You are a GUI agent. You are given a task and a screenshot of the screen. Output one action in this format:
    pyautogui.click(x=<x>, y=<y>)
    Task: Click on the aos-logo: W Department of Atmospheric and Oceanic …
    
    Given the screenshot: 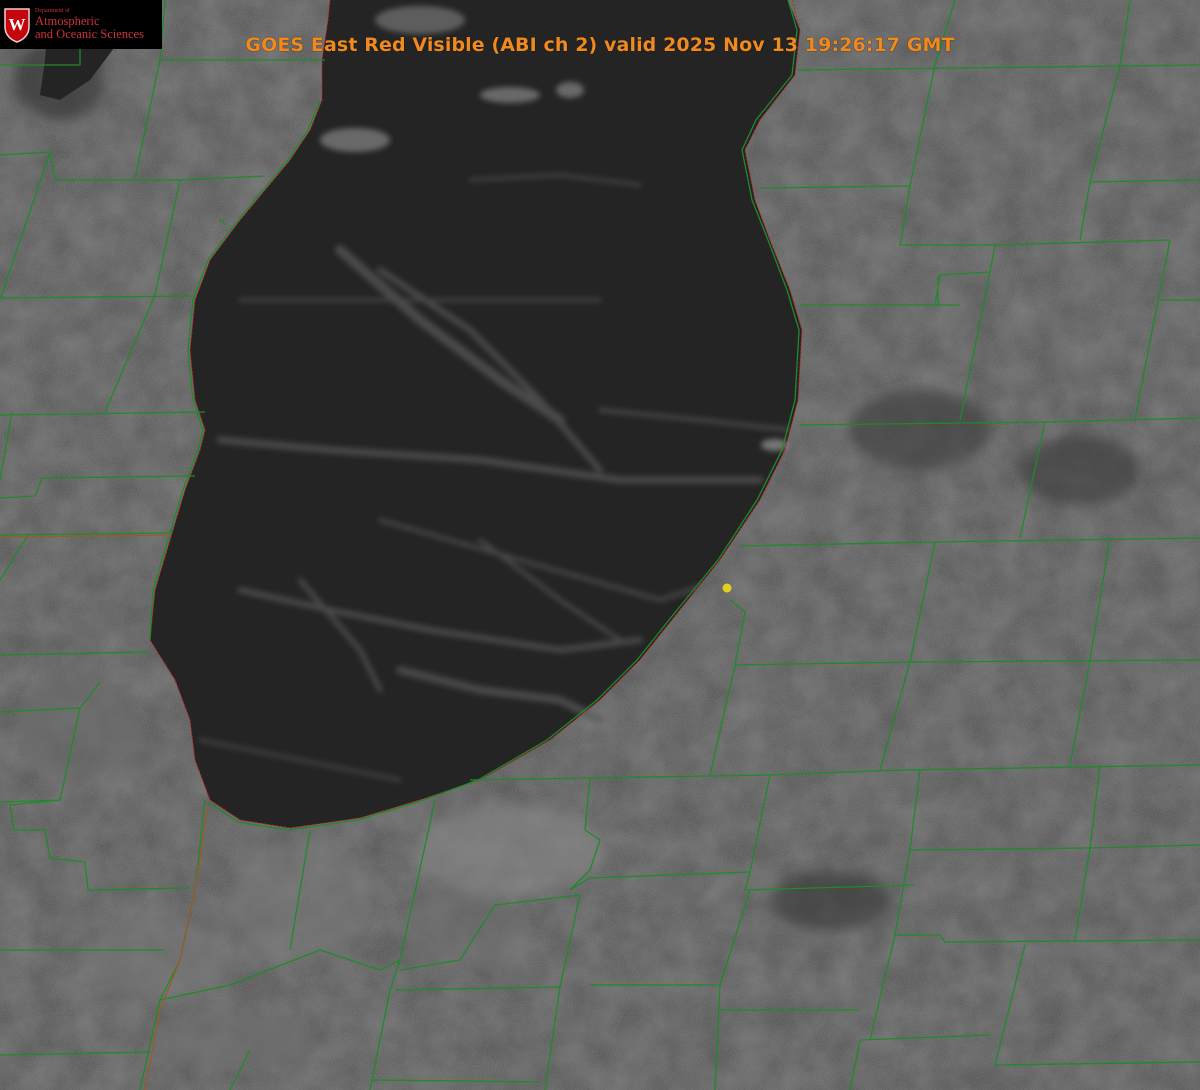 What is the action you would take?
    pyautogui.click(x=81, y=24)
    